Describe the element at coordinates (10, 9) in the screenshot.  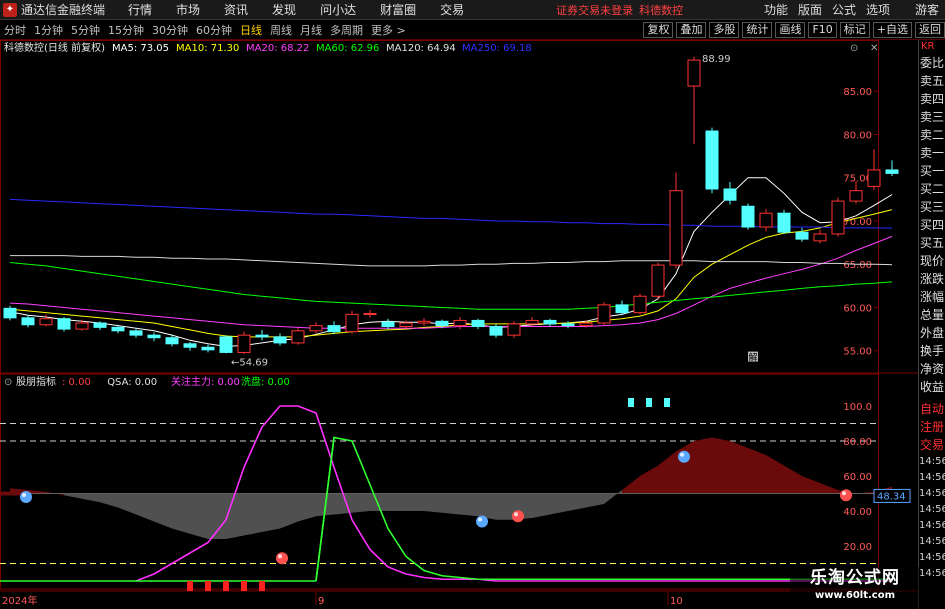
I see `tdx-logo-icon: ✦` at that location.